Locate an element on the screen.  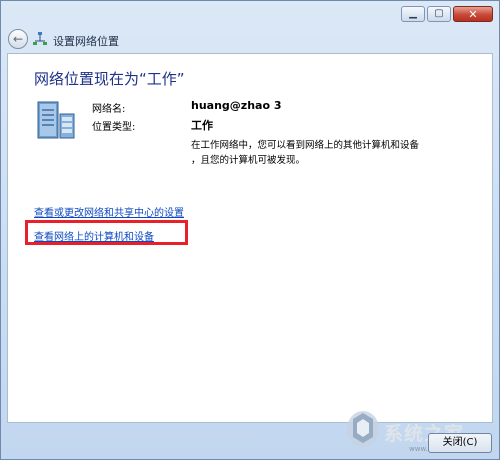
location-description: 在工作网络中，您可以看到网络上的其他计算机和设备 ，且您的计算机可被发现。 is located at coordinates (321, 153).